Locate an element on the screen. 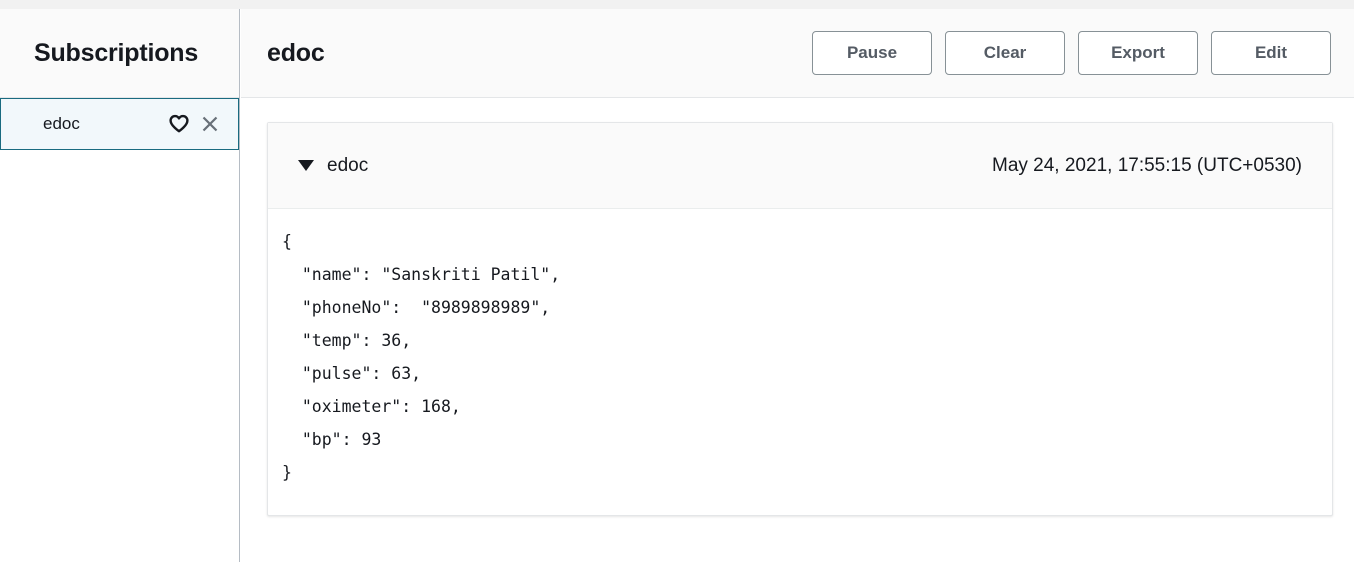  sidebar-header: Subscriptions is located at coordinates (119, 53).